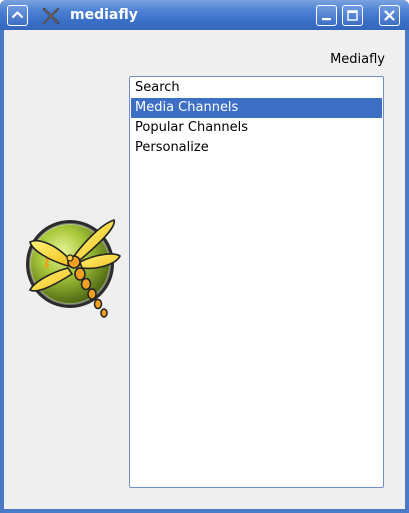 Image resolution: width=409 pixels, height=513 pixels. I want to click on maximize-button, so click(352, 15).